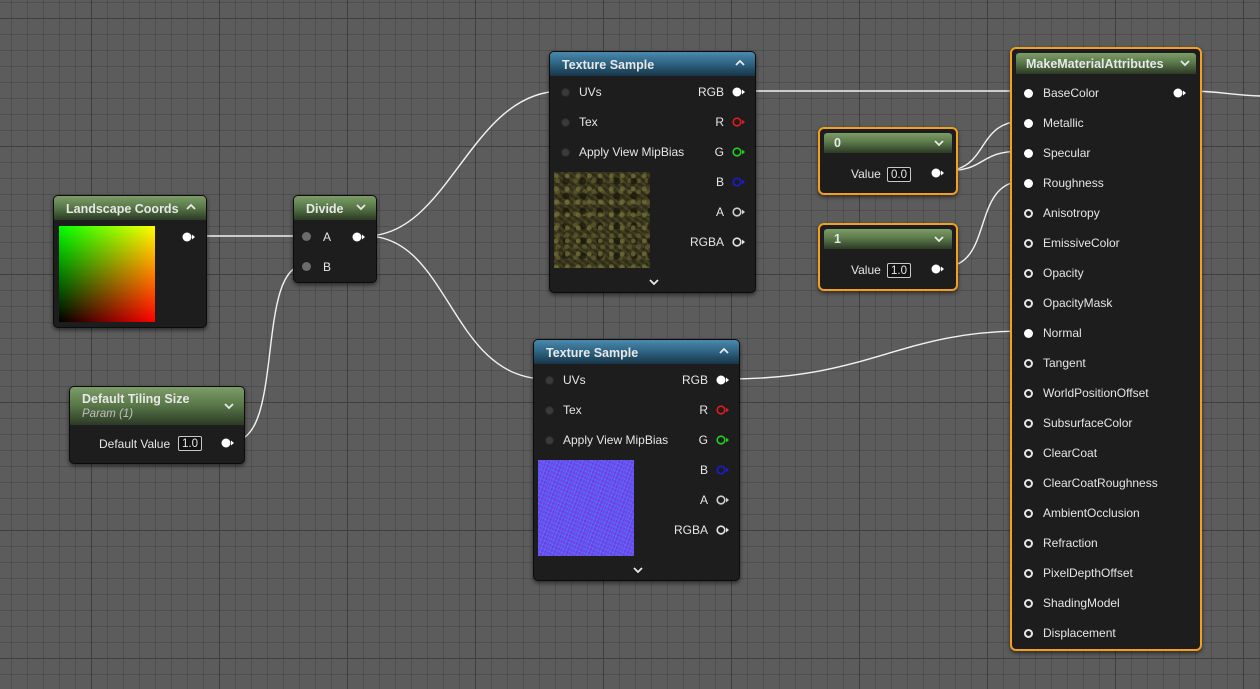  I want to click on mma-input-pin-opacity, so click(1028, 273).